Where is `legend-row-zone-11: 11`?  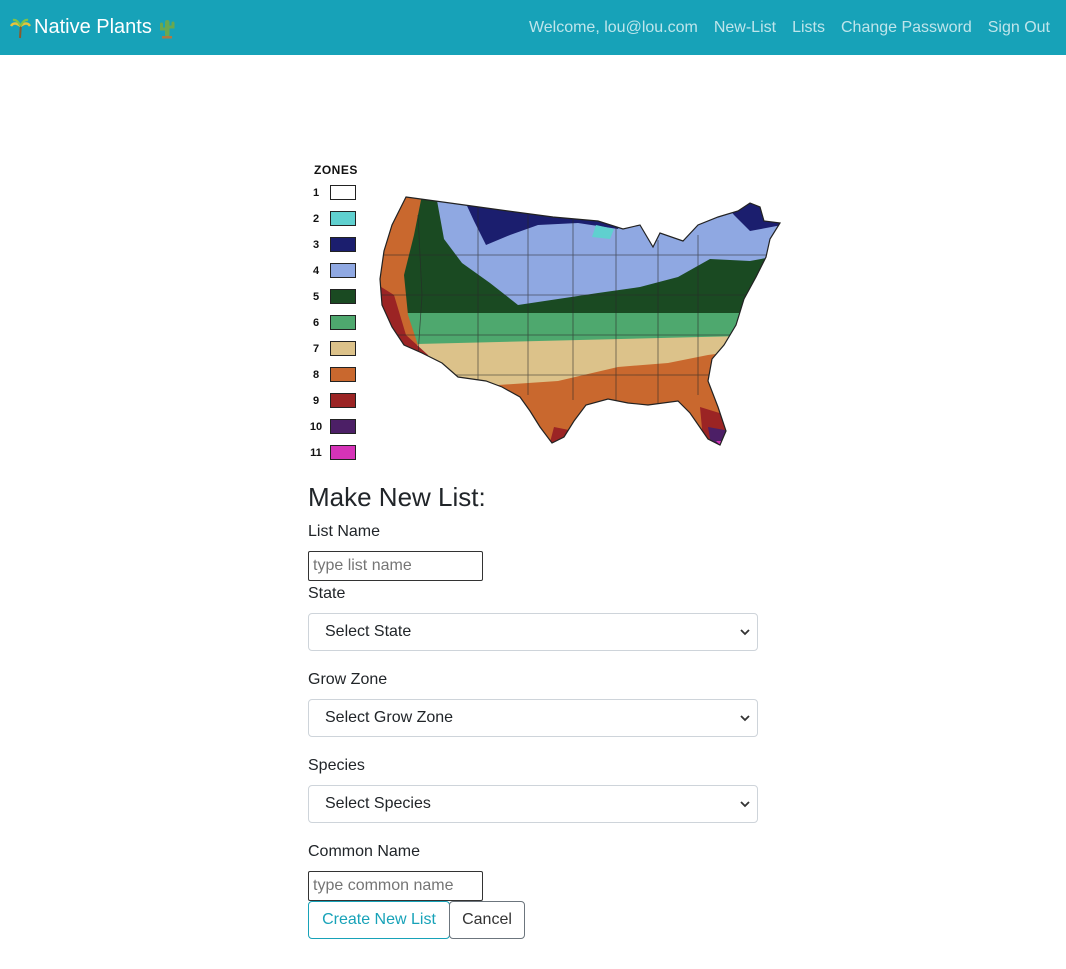 legend-row-zone-11: 11 is located at coordinates (335, 453).